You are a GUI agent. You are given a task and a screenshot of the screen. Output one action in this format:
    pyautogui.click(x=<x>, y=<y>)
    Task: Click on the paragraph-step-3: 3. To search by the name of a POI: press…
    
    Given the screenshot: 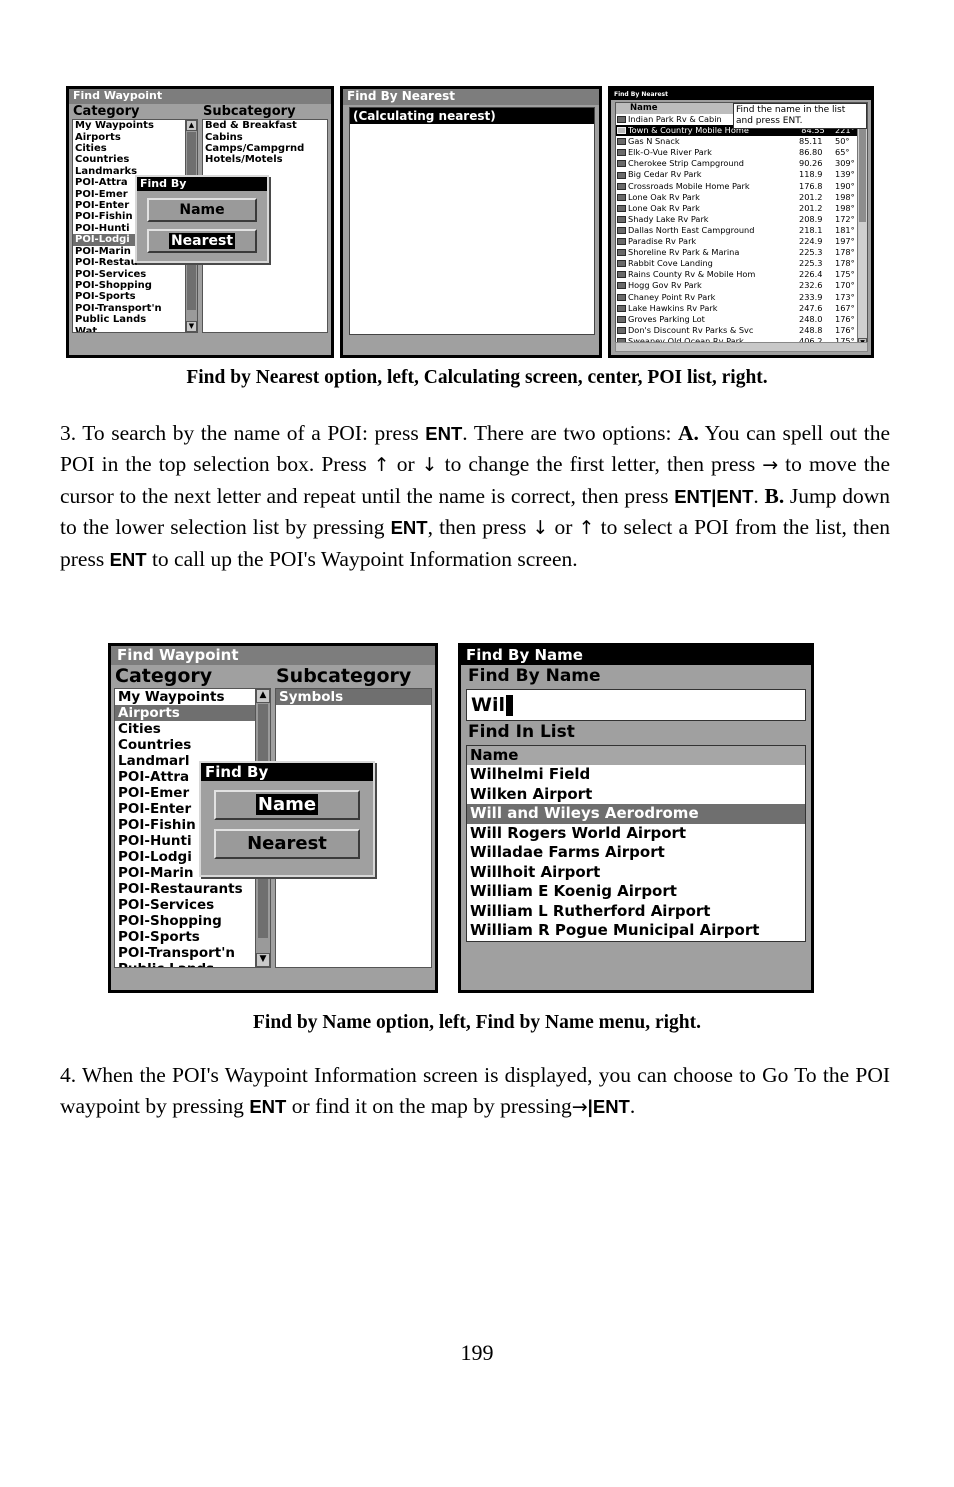 What is the action you would take?
    pyautogui.click(x=475, y=496)
    